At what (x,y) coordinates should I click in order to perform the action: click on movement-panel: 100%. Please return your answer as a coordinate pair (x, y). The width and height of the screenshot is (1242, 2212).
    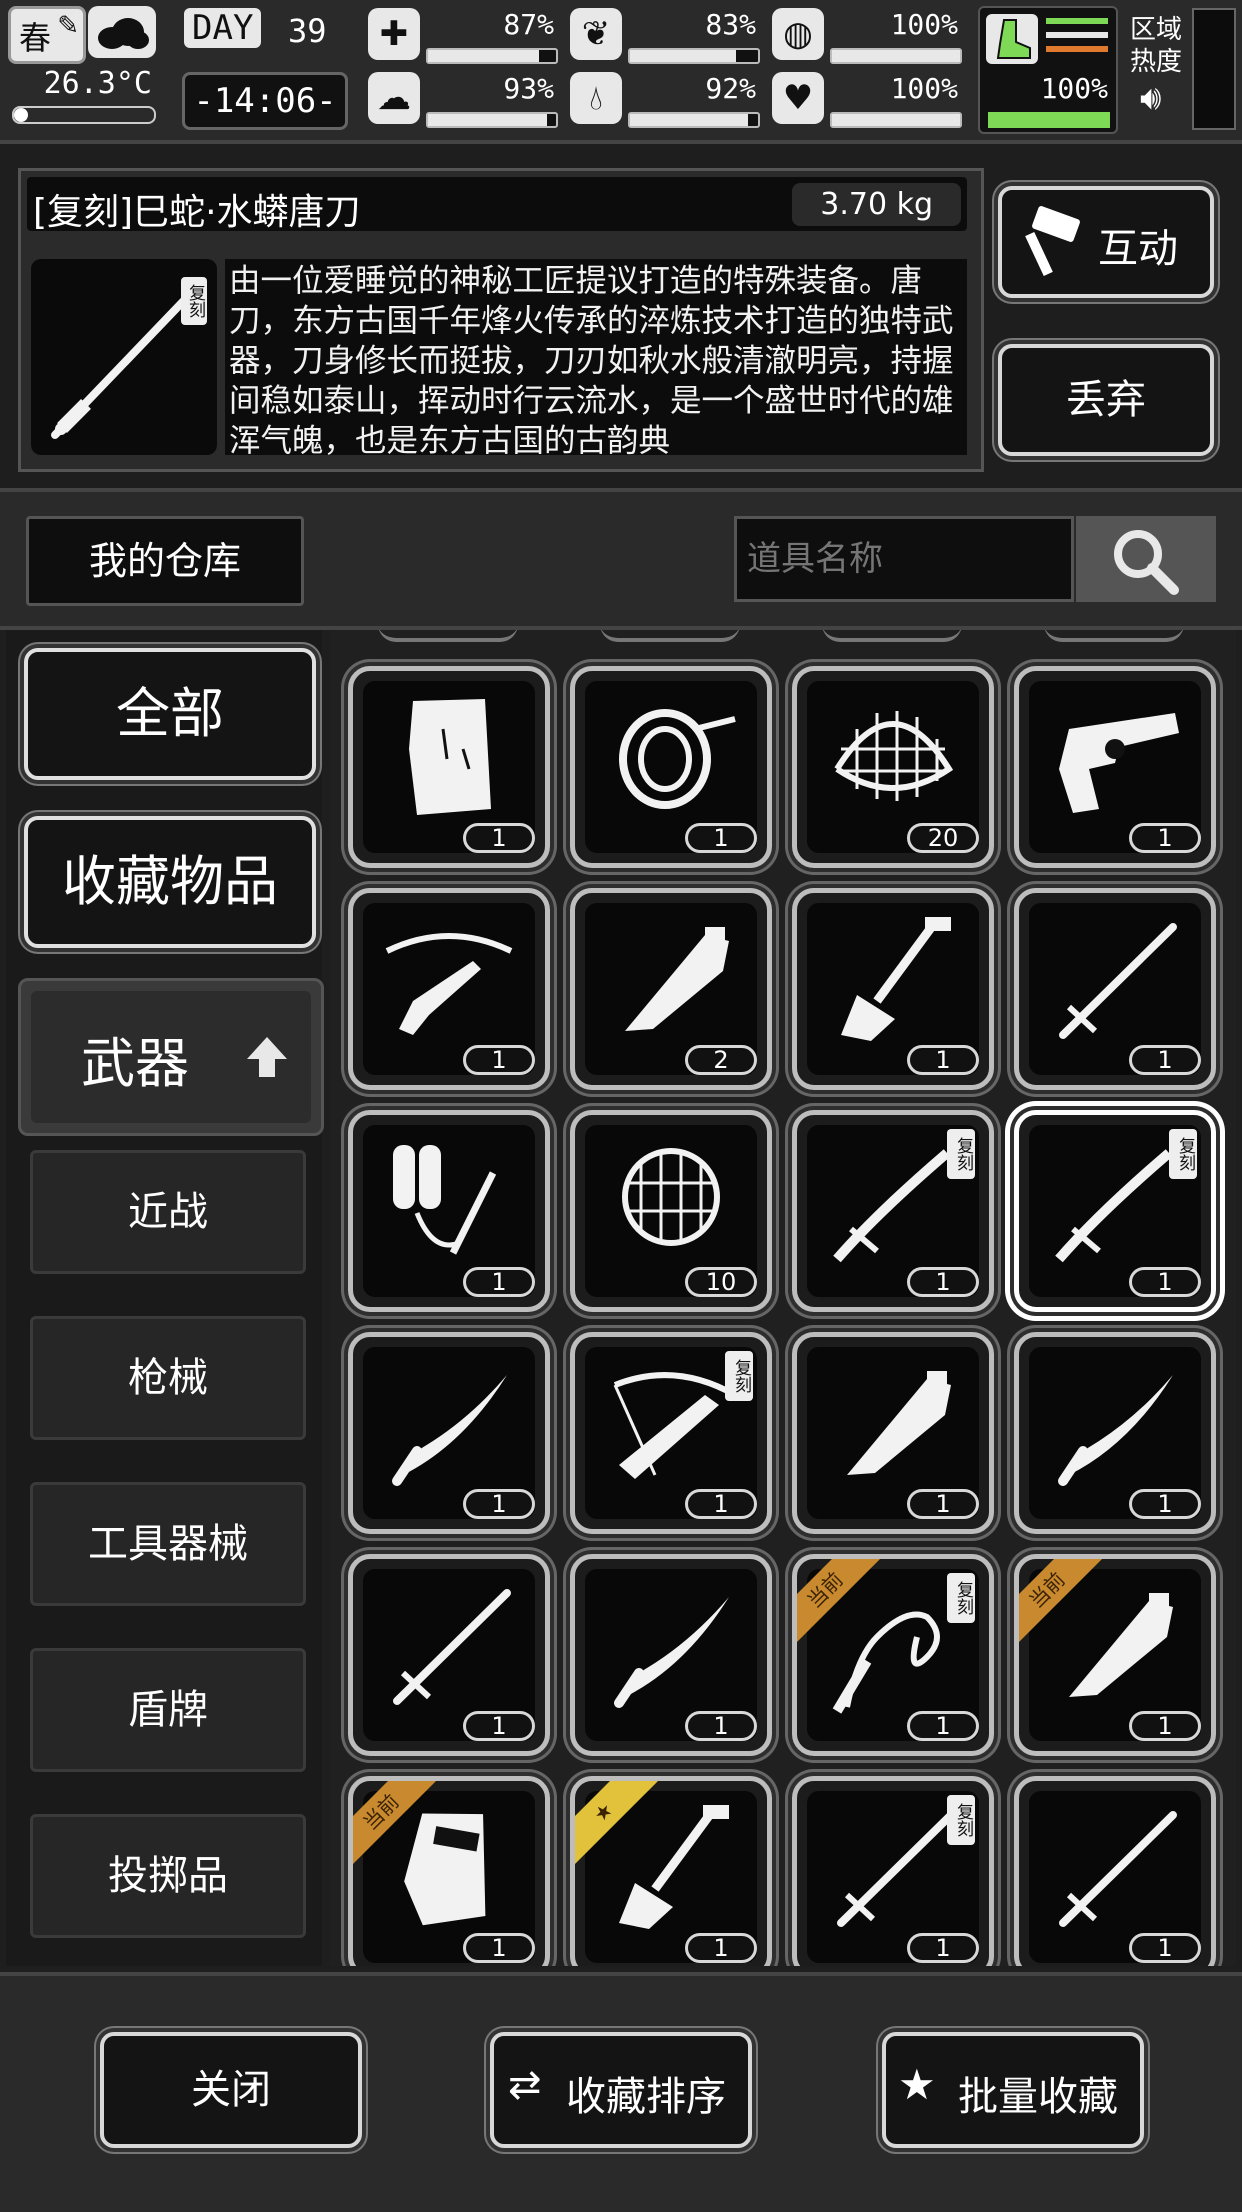
    Looking at the image, I should click on (1048, 70).